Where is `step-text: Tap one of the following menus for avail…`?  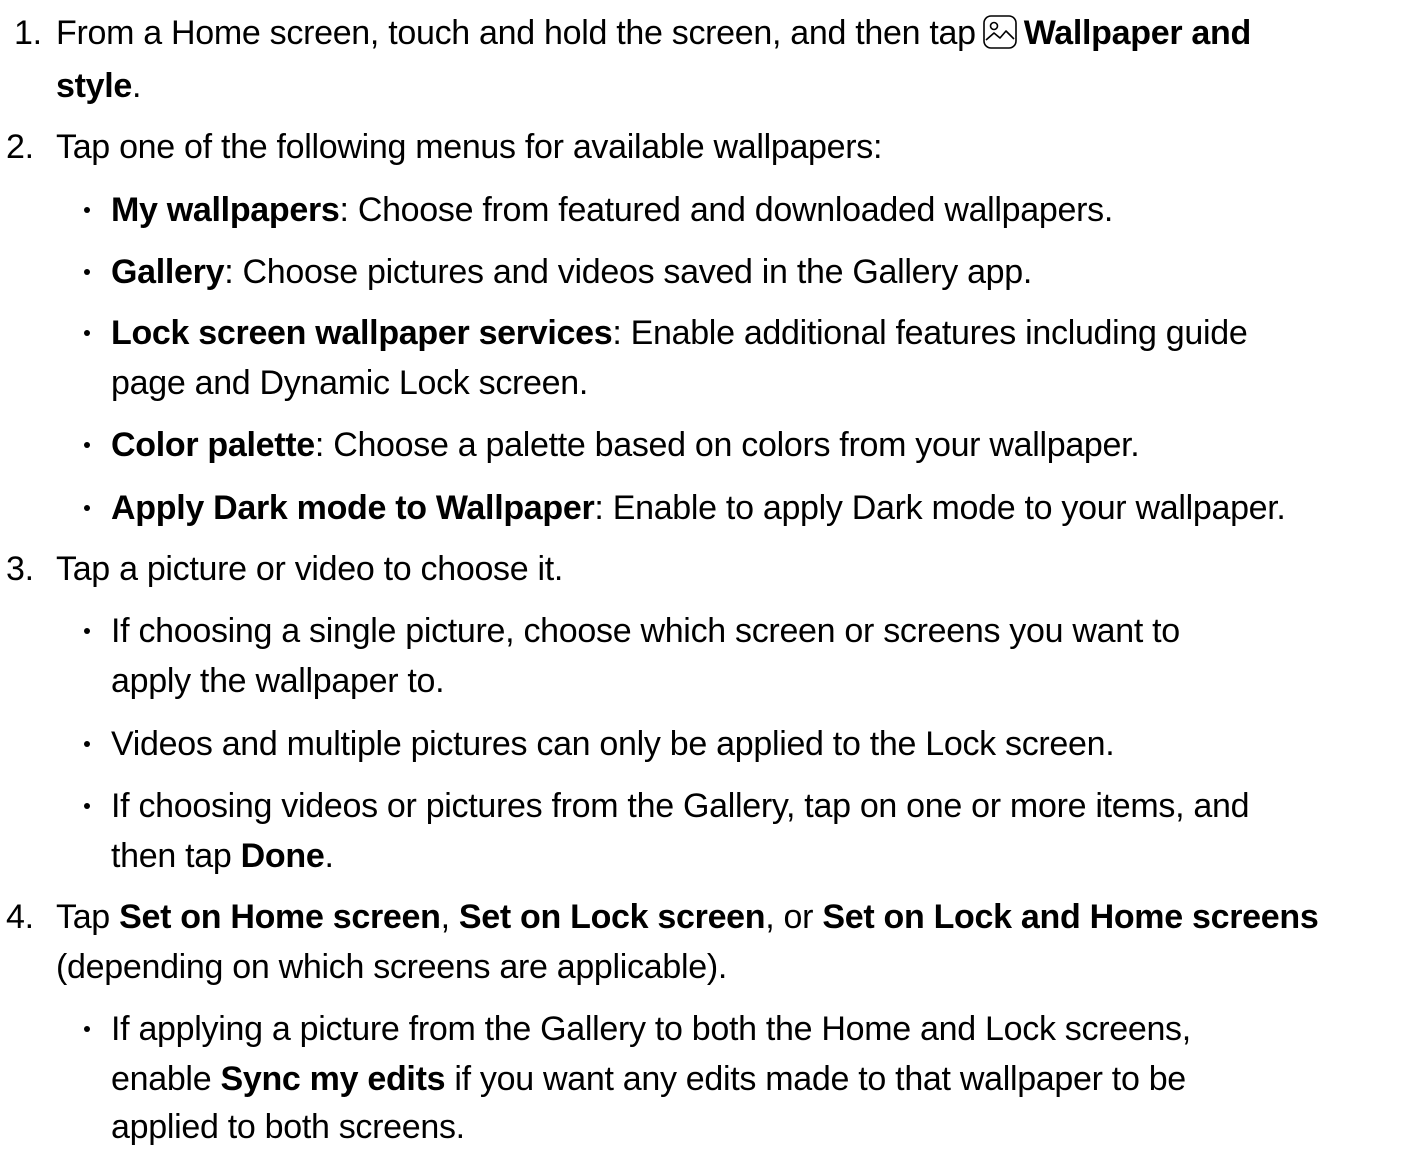
step-text: Tap one of the following menus for avail… is located at coordinates (469, 147).